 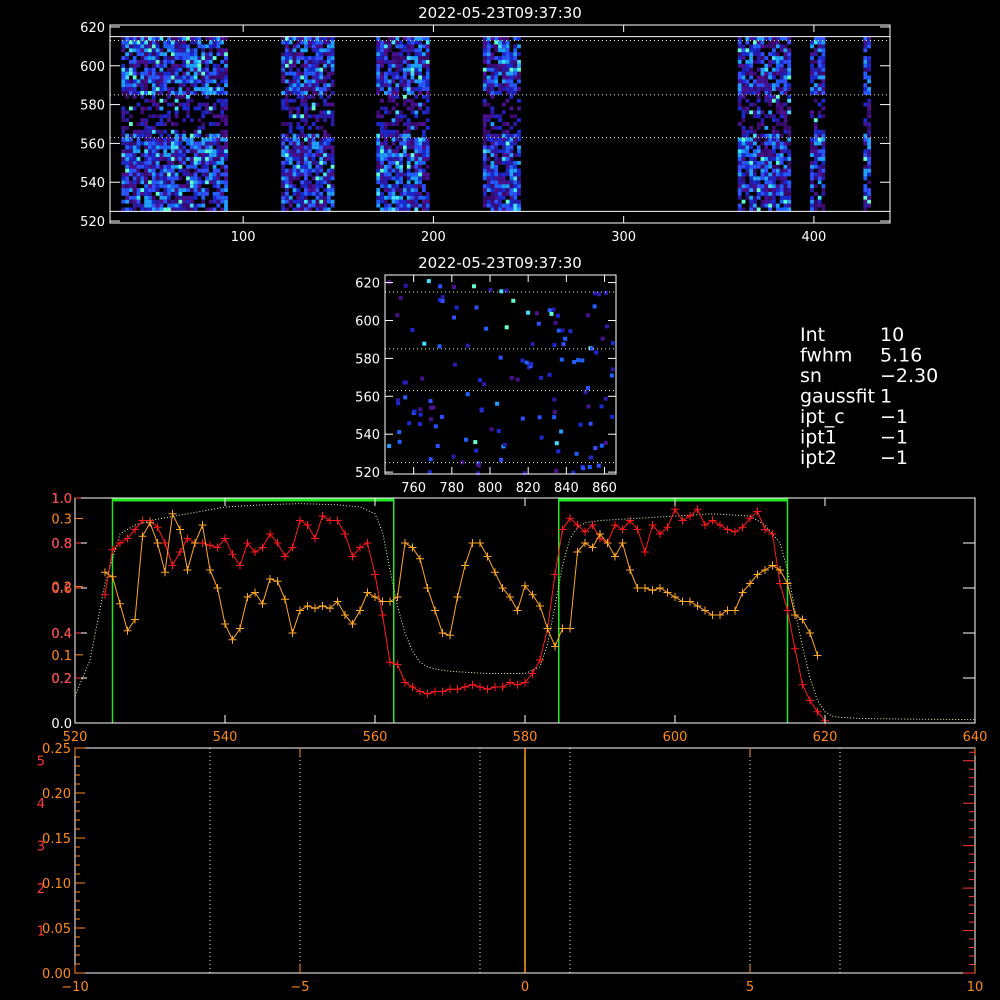 I want to click on x-tick-label: 820, so click(x=528, y=488).